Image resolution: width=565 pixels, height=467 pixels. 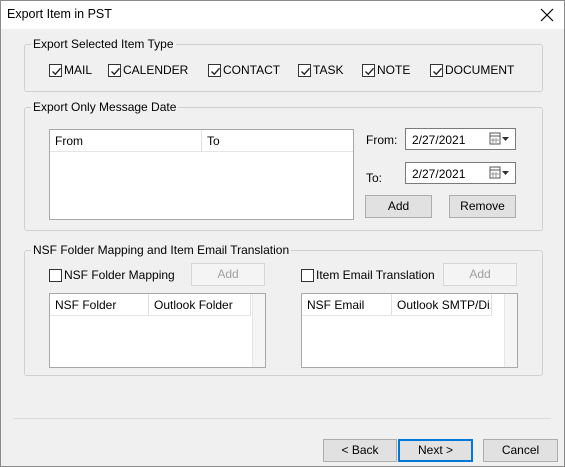 I want to click on from-date-picker: 2/27/2021, so click(x=460, y=139).